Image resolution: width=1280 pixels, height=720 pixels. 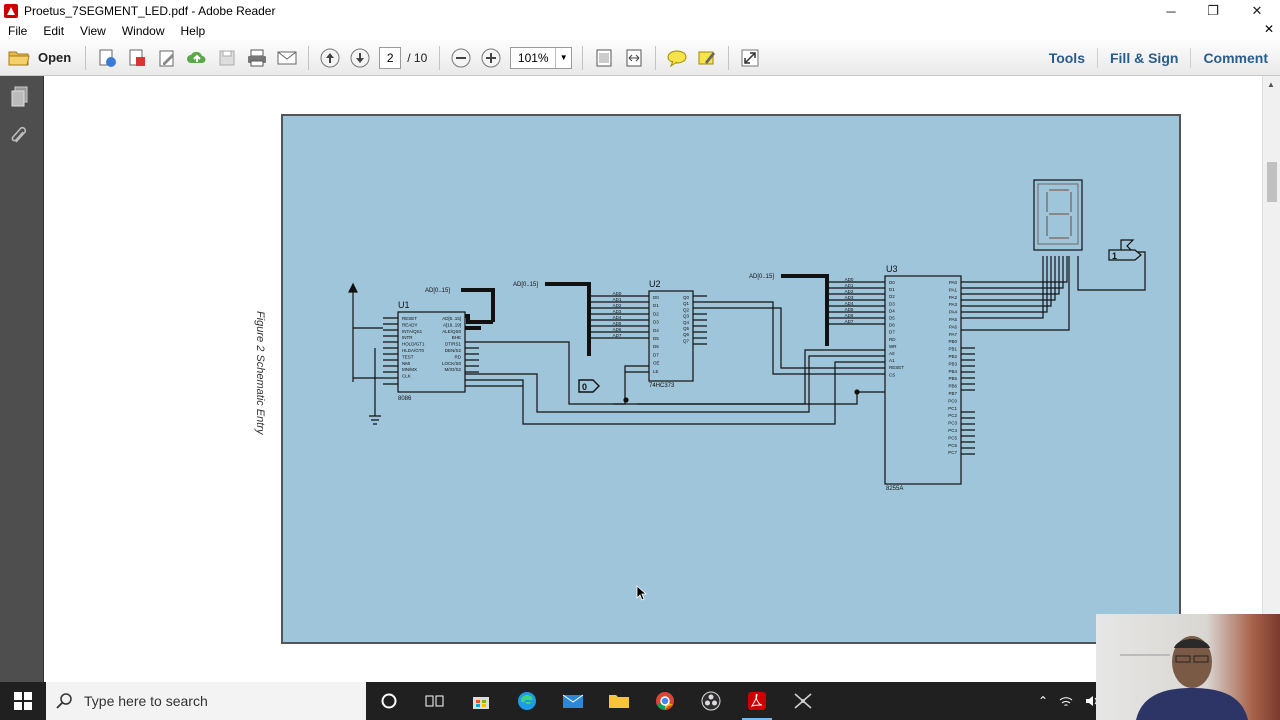 What do you see at coordinates (409, 318) in the screenshot?
I see `u1-pin-label: RESET` at bounding box center [409, 318].